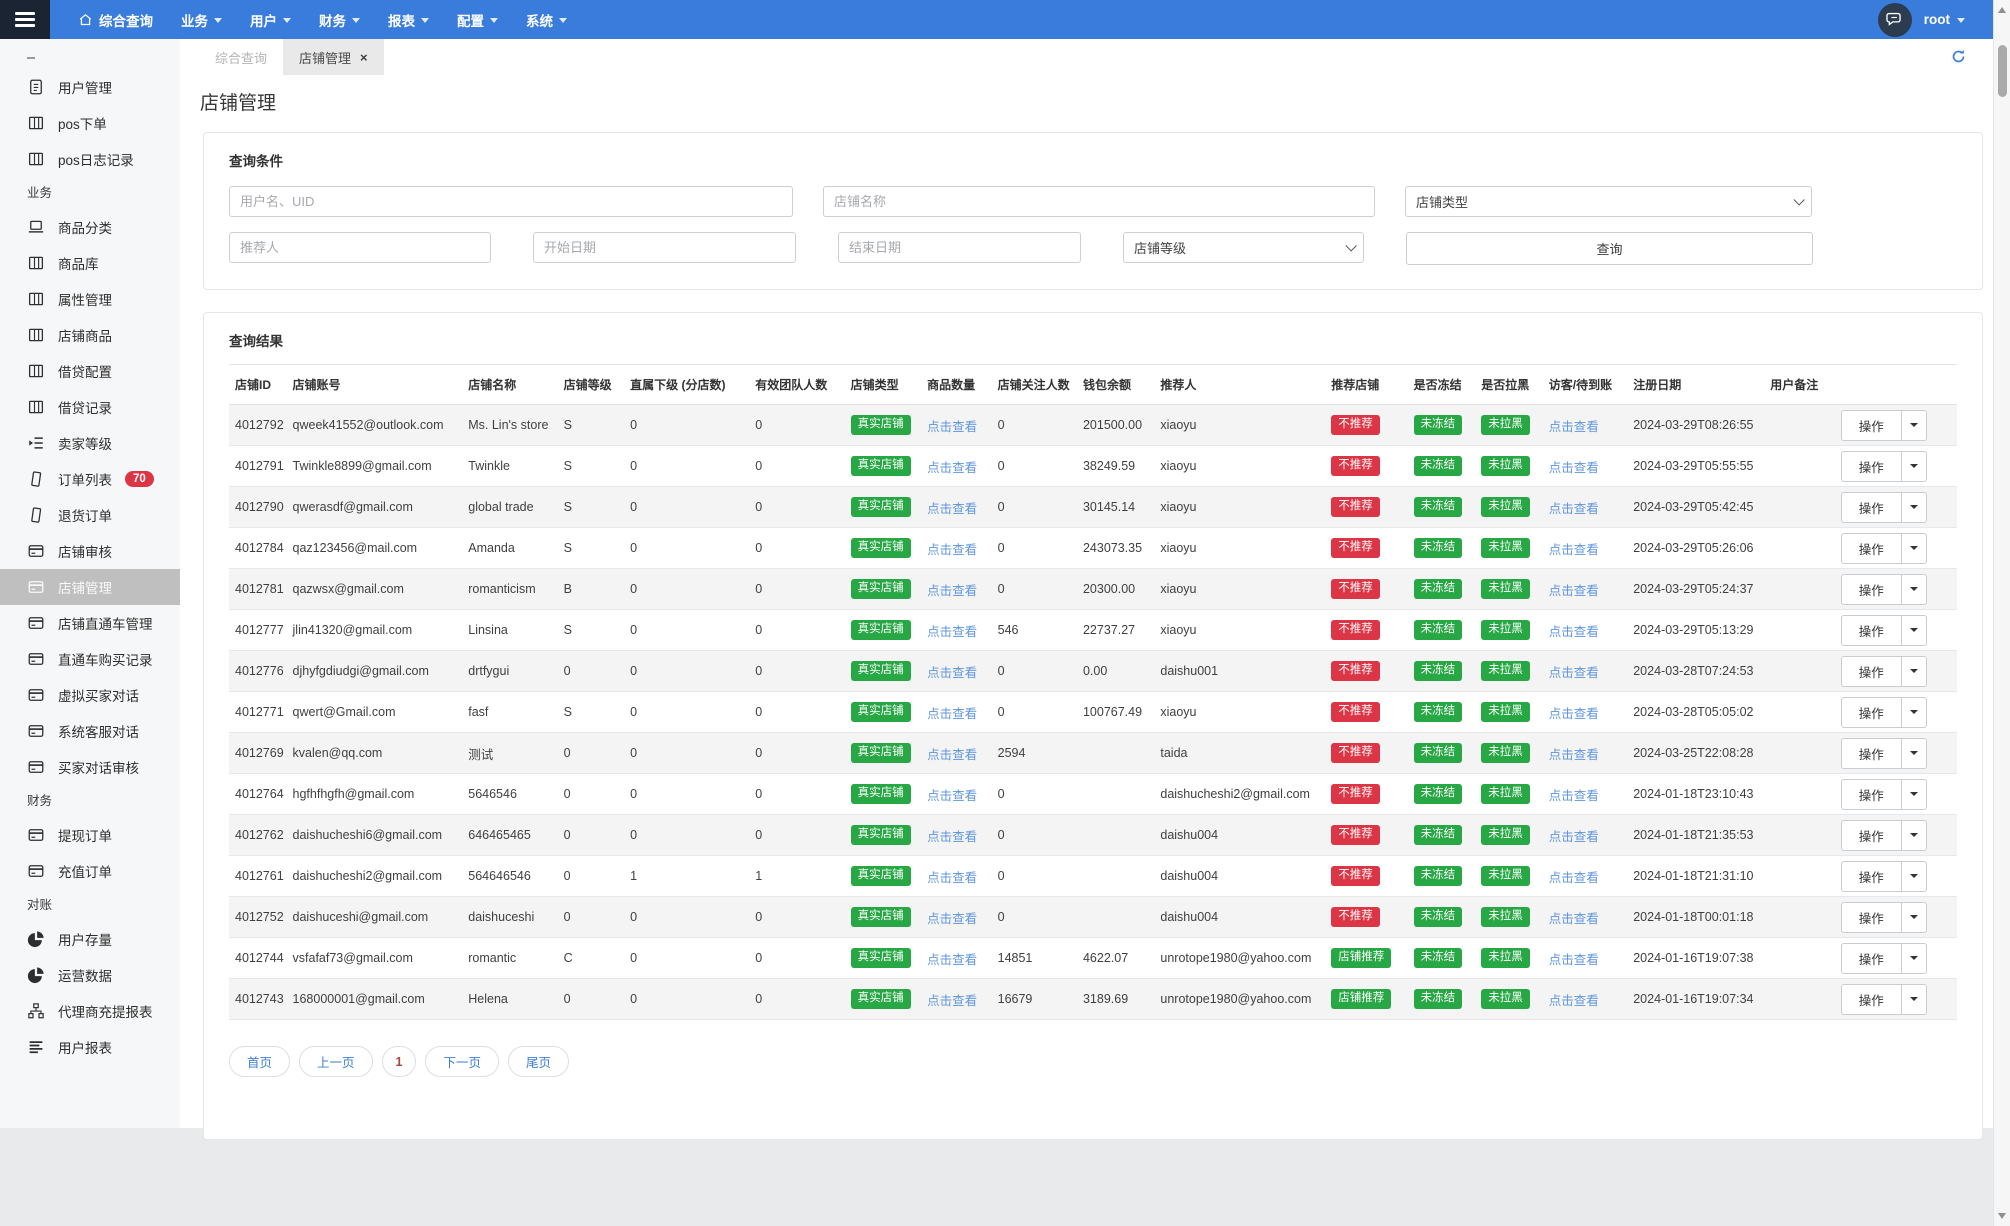  What do you see at coordinates (90, 659) in the screenshot?
I see `sidebar-item: 直通车购买记录` at bounding box center [90, 659].